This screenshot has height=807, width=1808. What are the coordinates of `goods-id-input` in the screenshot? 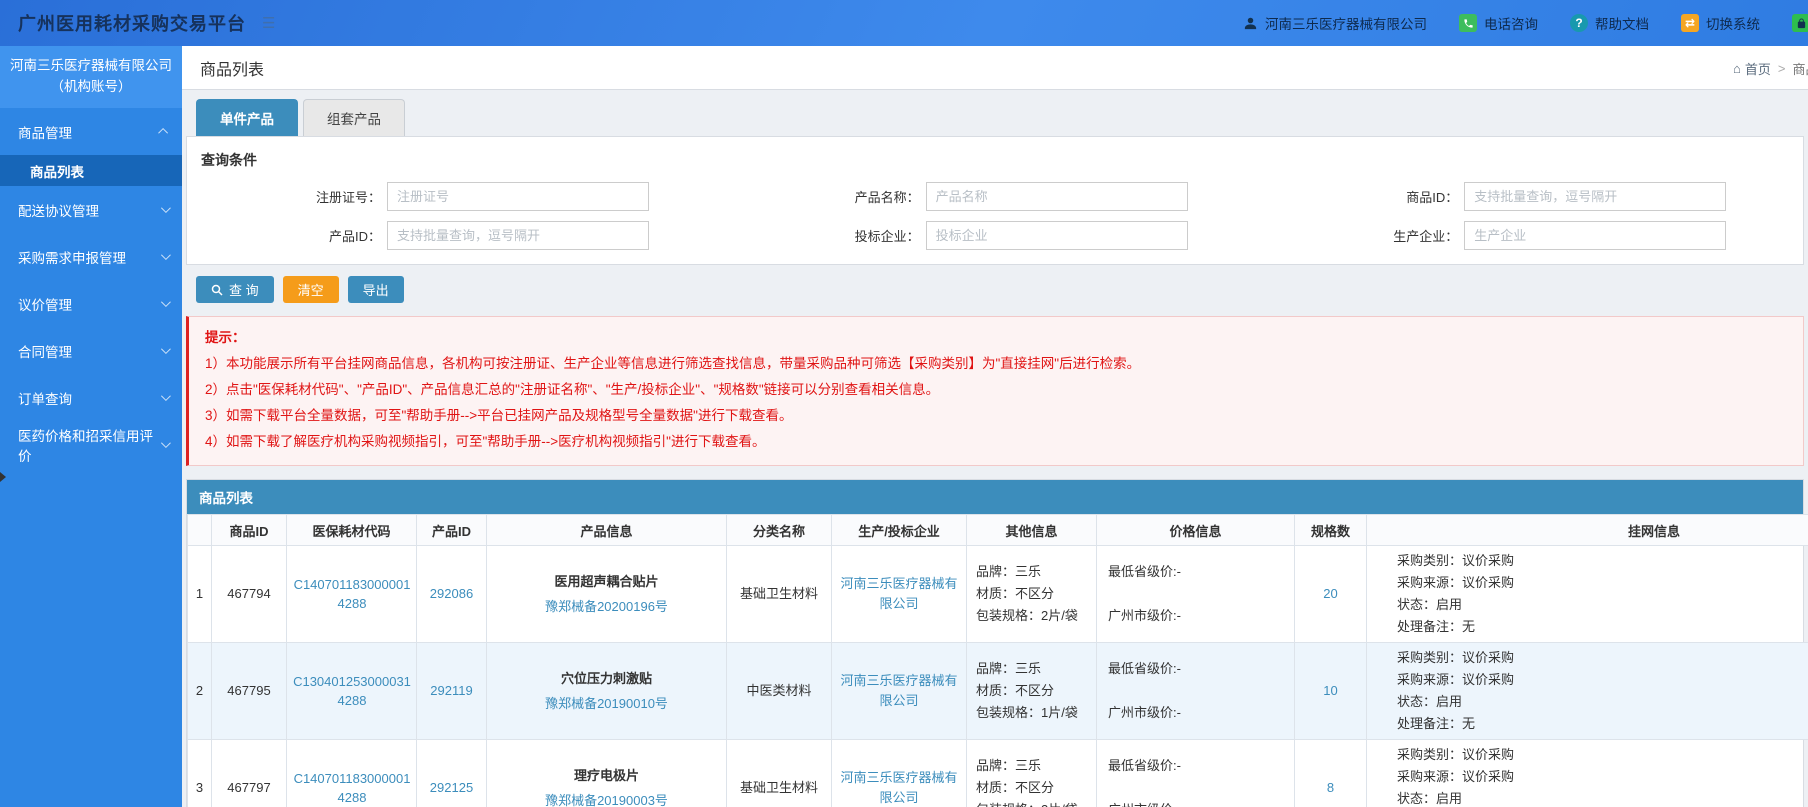 It's located at (1595, 196).